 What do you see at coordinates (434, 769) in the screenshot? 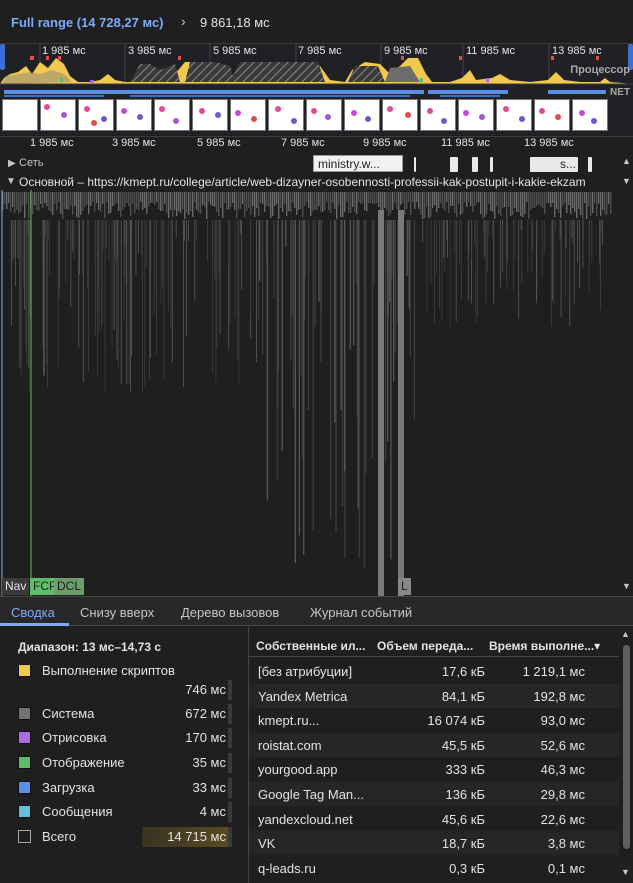
I see `table-row: yourgood.app 333 кБ 46,3 мс` at bounding box center [434, 769].